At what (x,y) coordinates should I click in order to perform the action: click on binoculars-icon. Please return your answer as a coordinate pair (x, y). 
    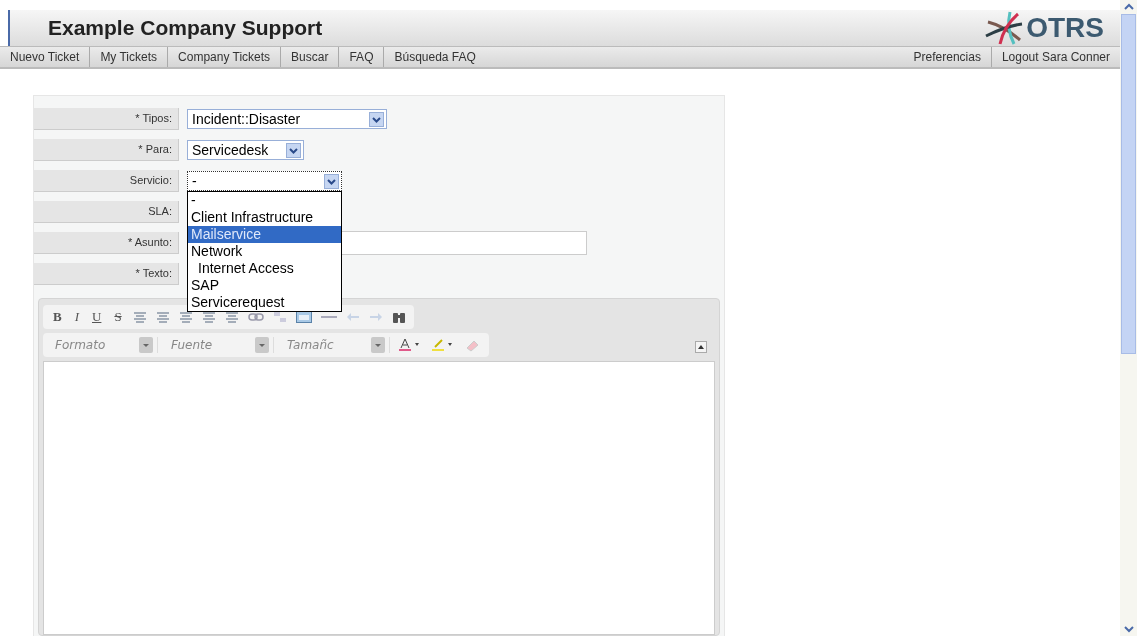
    Looking at the image, I should click on (398, 317).